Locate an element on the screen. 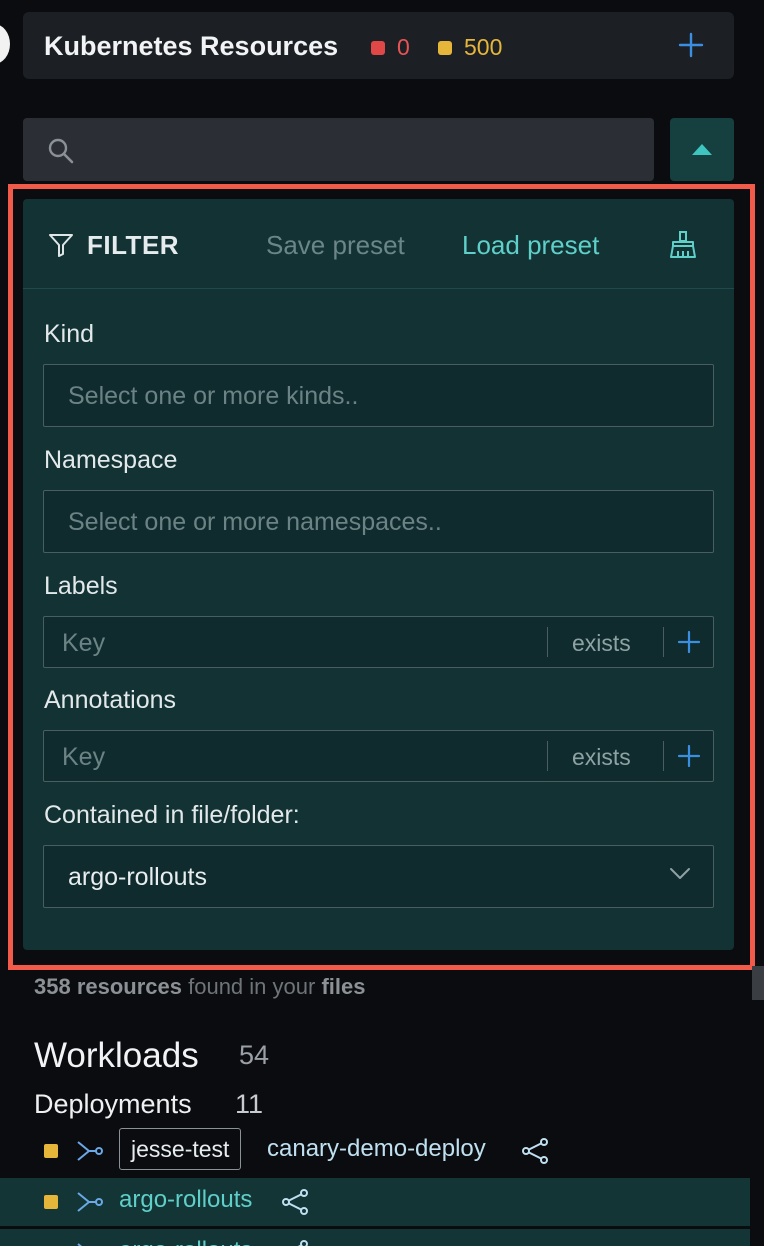 This screenshot has height=1246, width=764. left-edge-avatar is located at coordinates (5, 44).